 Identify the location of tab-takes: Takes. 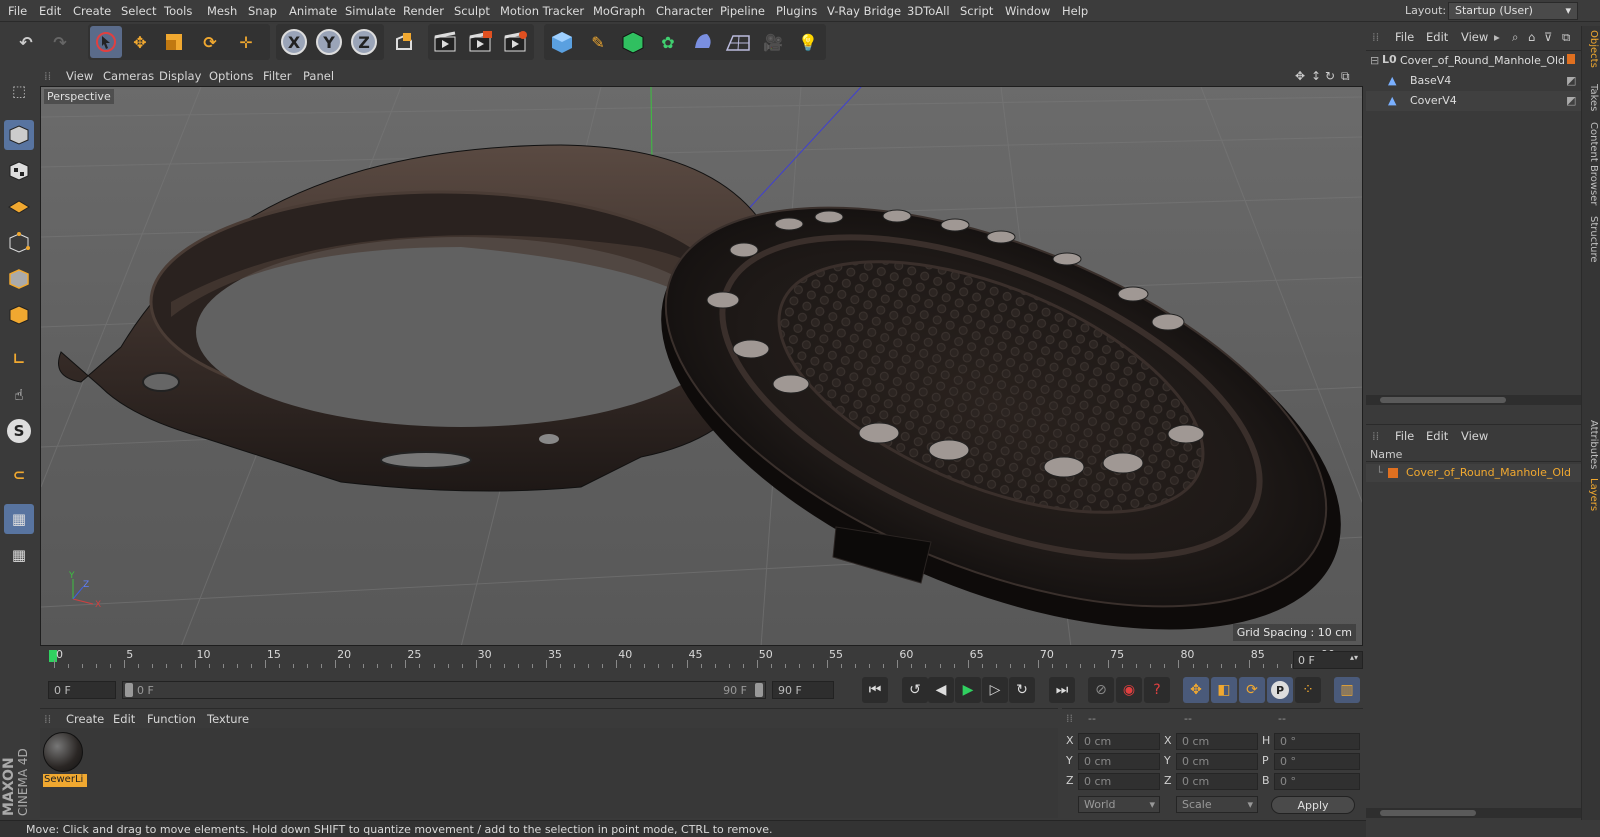
(1591, 97).